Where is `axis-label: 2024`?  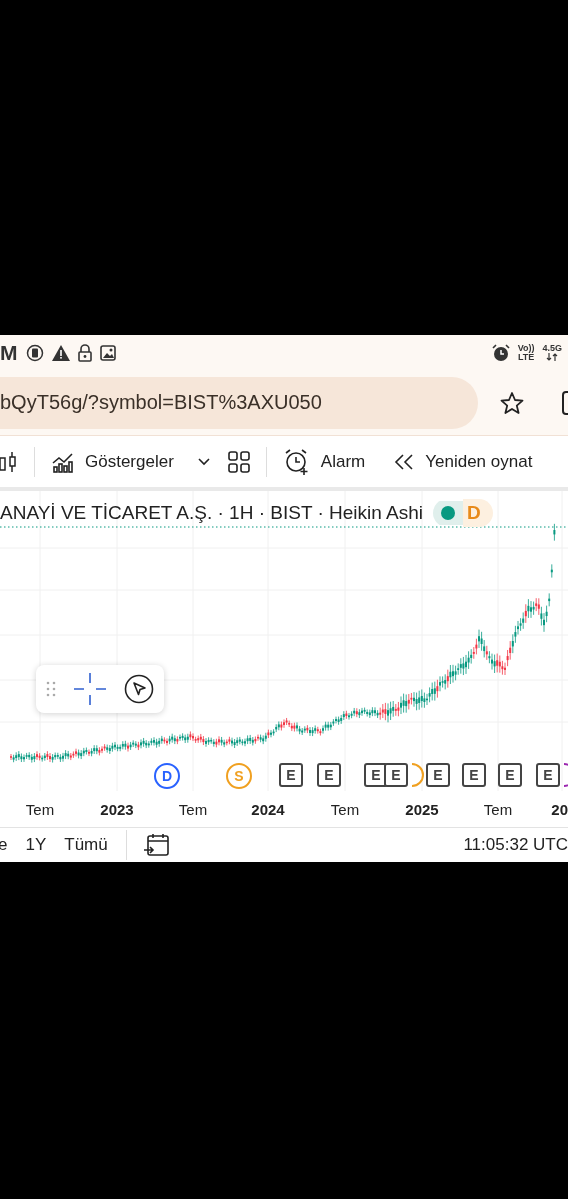 axis-label: 2024 is located at coordinates (268, 809).